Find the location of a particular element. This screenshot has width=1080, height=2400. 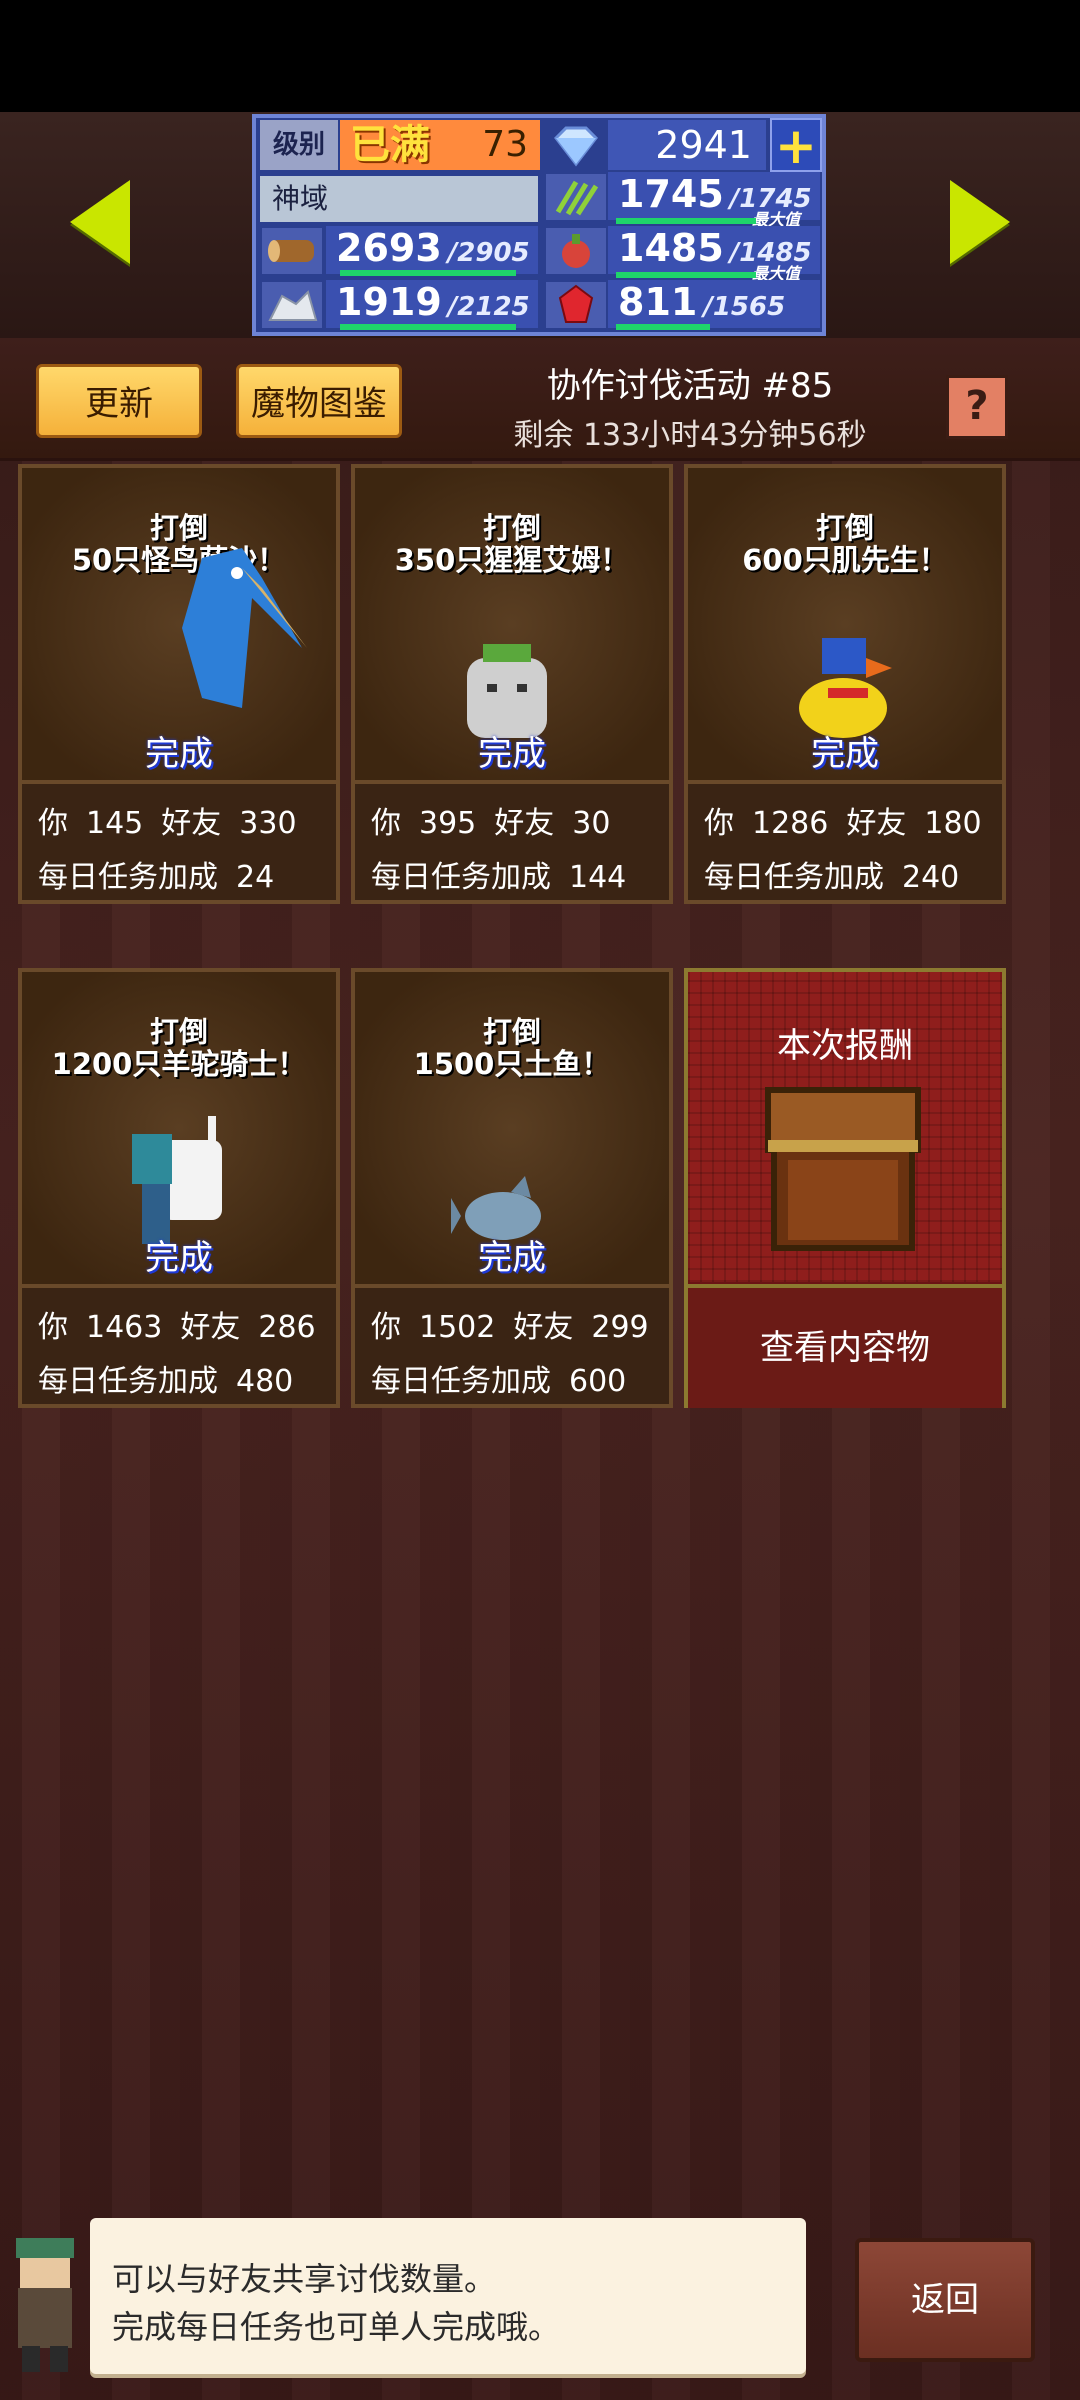

ore-bar is located at coordinates (428, 327).